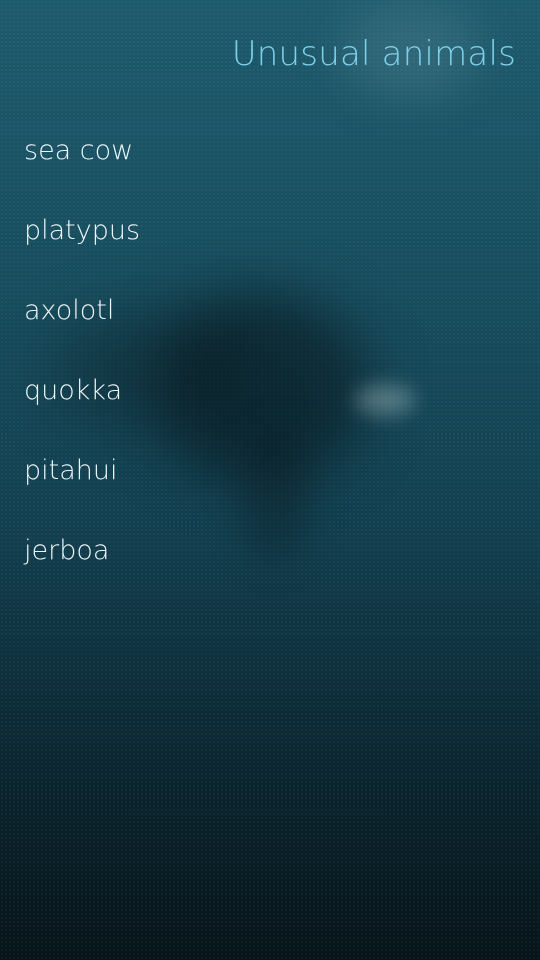  Describe the element at coordinates (71, 470) in the screenshot. I see `list-item-label: pitahui` at that location.